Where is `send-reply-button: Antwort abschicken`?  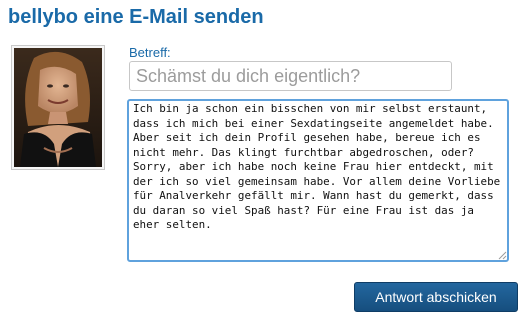
send-reply-button: Antwort abschicken is located at coordinates (436, 297).